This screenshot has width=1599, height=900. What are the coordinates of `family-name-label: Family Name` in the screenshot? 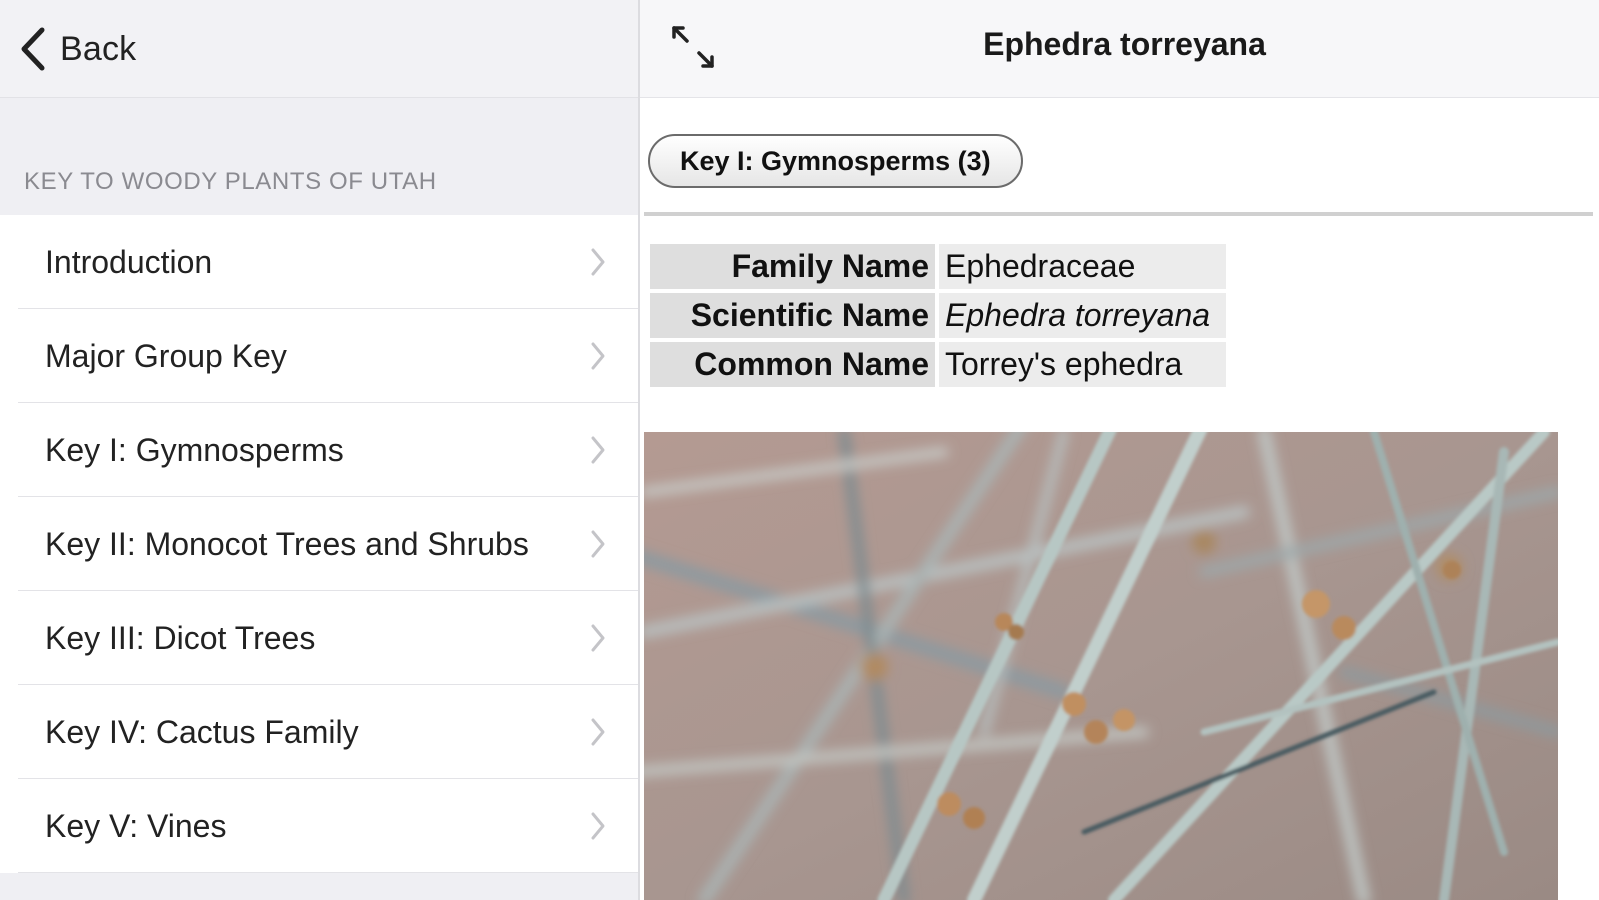 It's located at (792, 266).